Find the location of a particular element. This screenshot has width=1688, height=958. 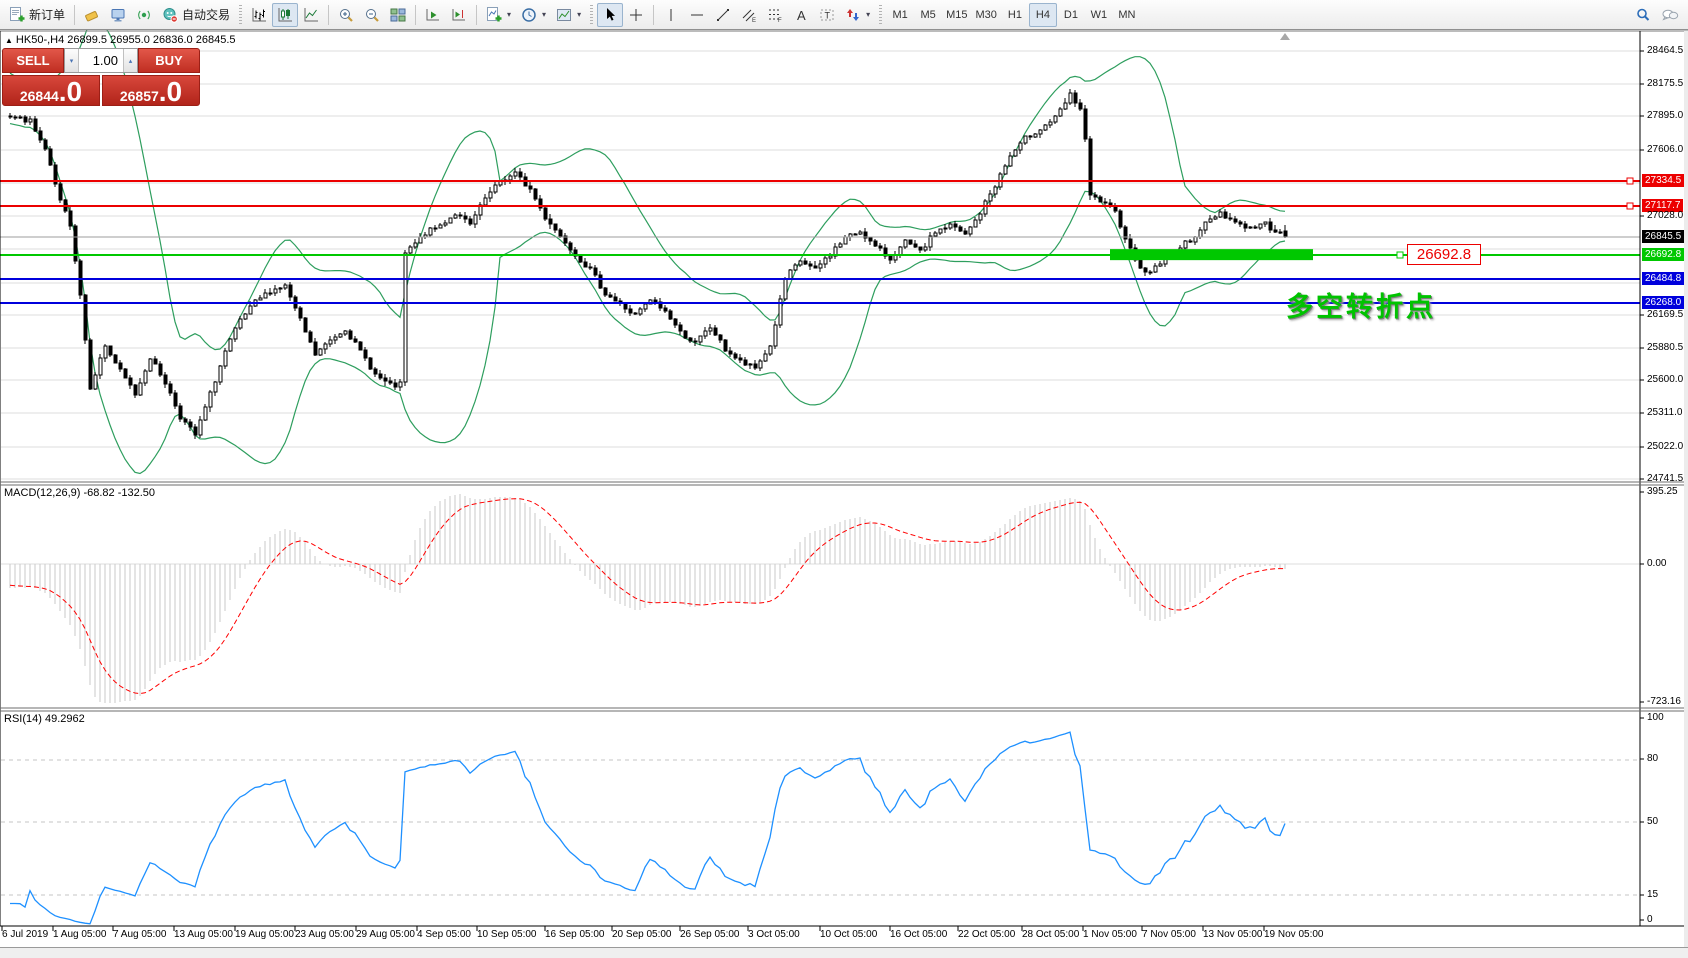

vertical-line-icon is located at coordinates (671, 14).